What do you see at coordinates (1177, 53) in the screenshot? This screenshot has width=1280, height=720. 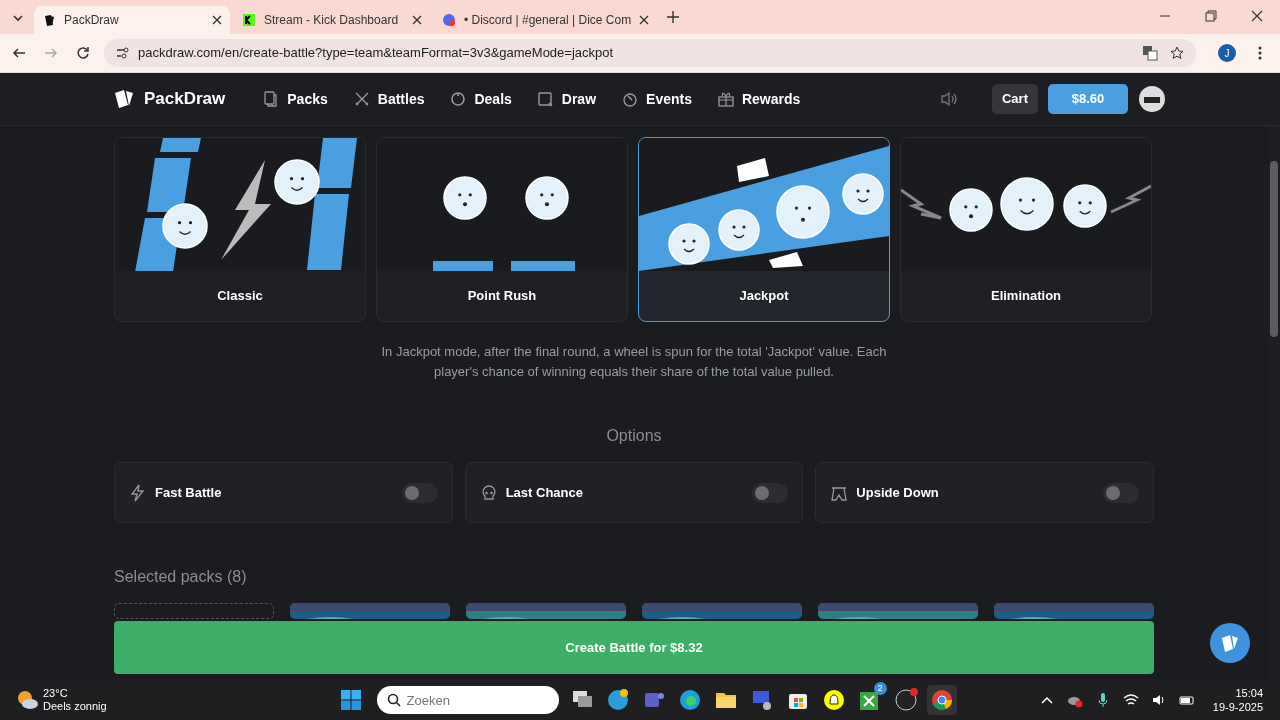 I see `star-icon` at bounding box center [1177, 53].